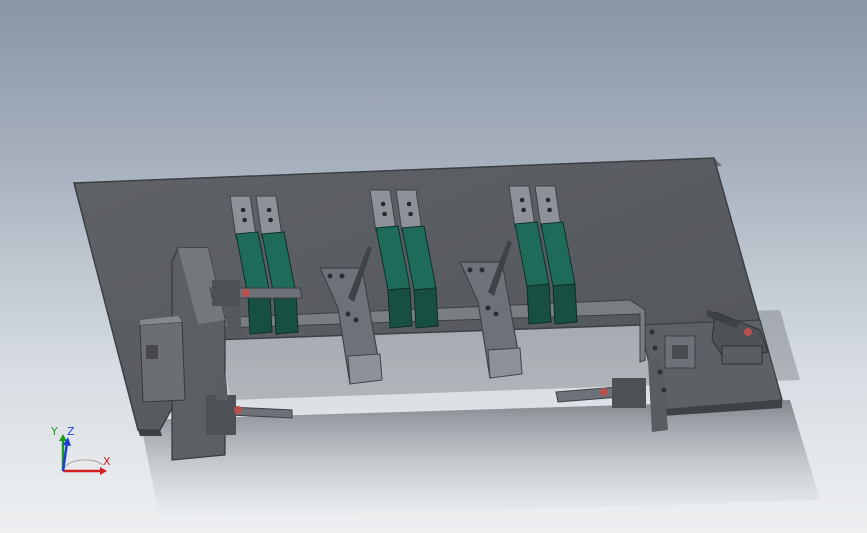  Describe the element at coordinates (107, 461) in the screenshot. I see `x-axis-label: X` at that location.